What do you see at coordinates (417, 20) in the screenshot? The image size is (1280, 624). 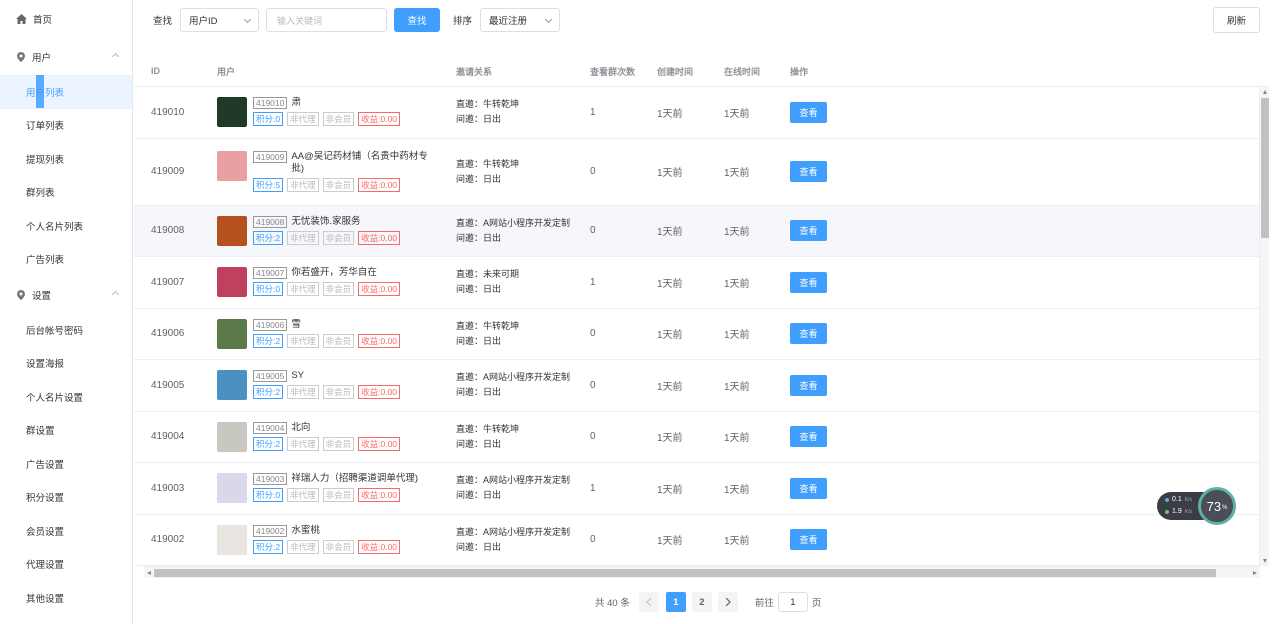 I see `search-button: 查找` at bounding box center [417, 20].